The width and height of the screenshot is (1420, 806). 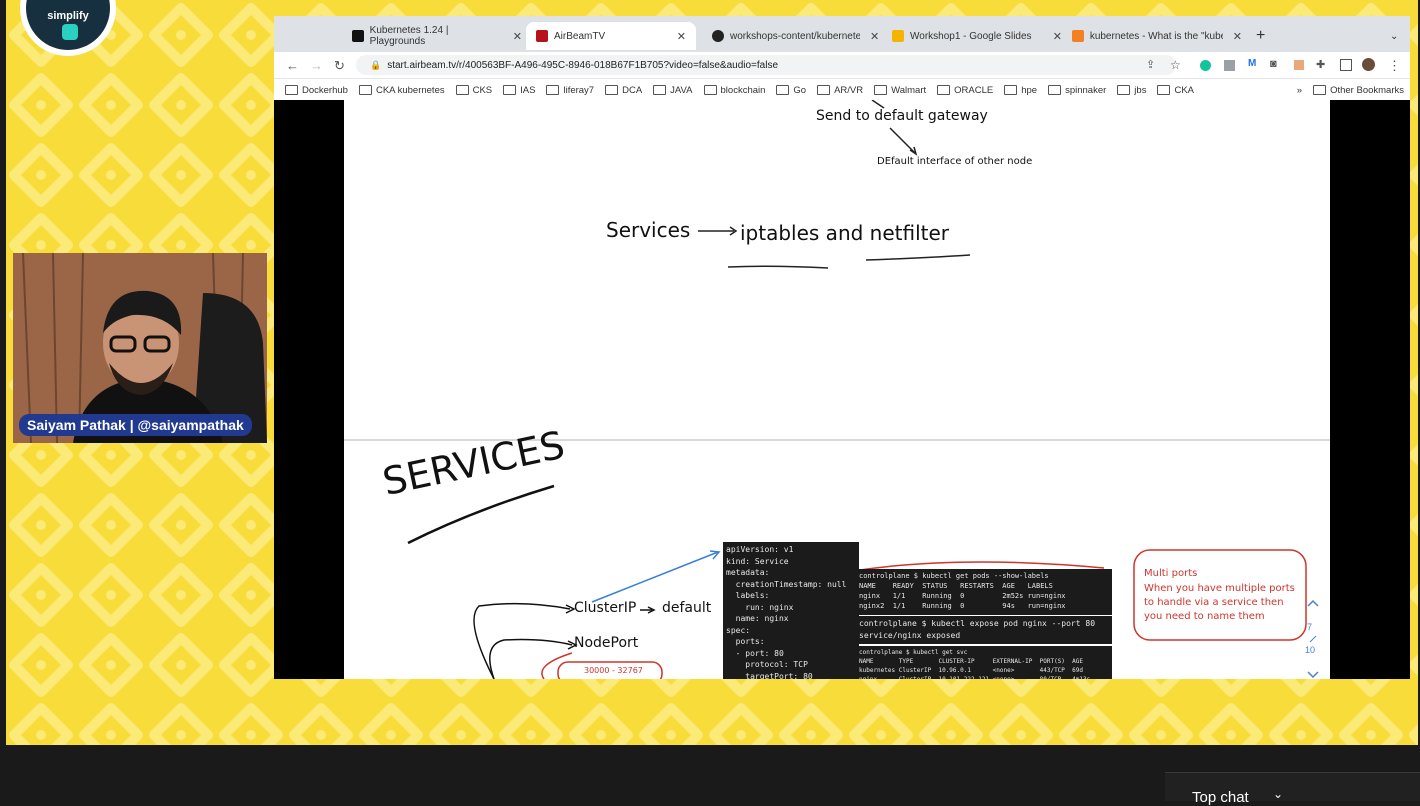 I want to click on slide-default-word: default, so click(x=687, y=608).